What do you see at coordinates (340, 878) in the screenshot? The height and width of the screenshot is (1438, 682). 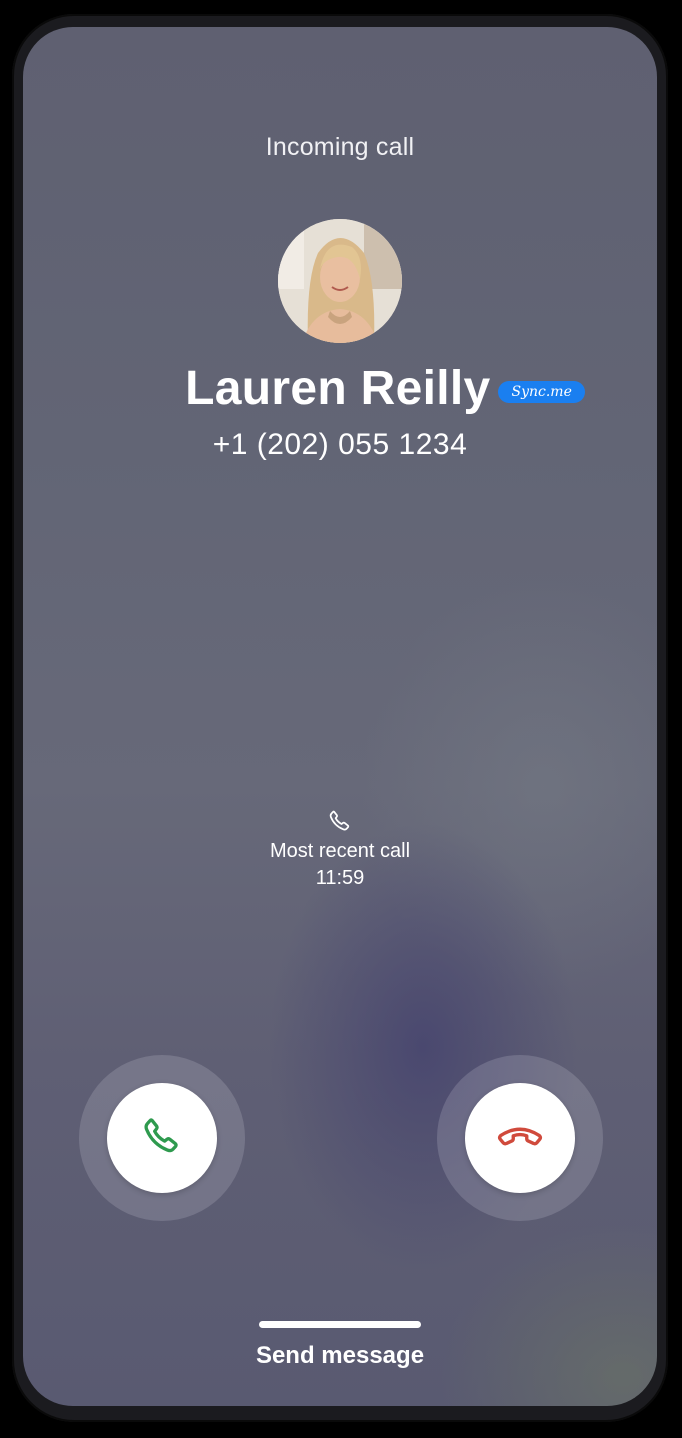 I see `most-recent-call-time: 11:59` at bounding box center [340, 878].